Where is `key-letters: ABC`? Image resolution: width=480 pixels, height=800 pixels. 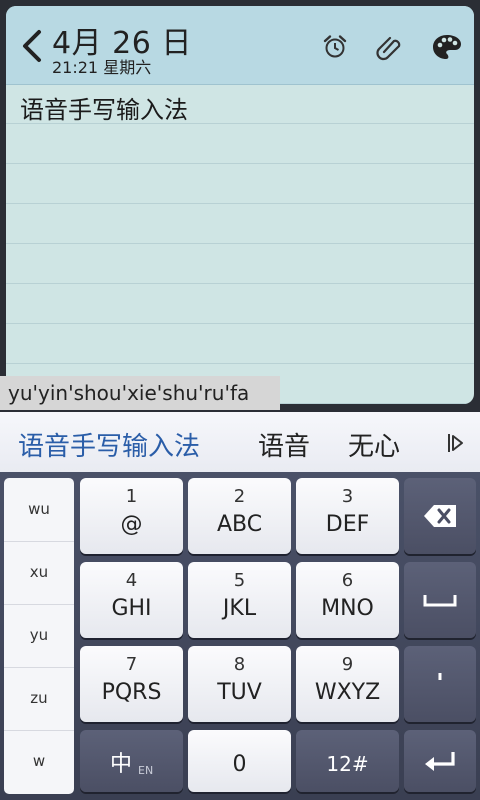 key-letters: ABC is located at coordinates (239, 524).